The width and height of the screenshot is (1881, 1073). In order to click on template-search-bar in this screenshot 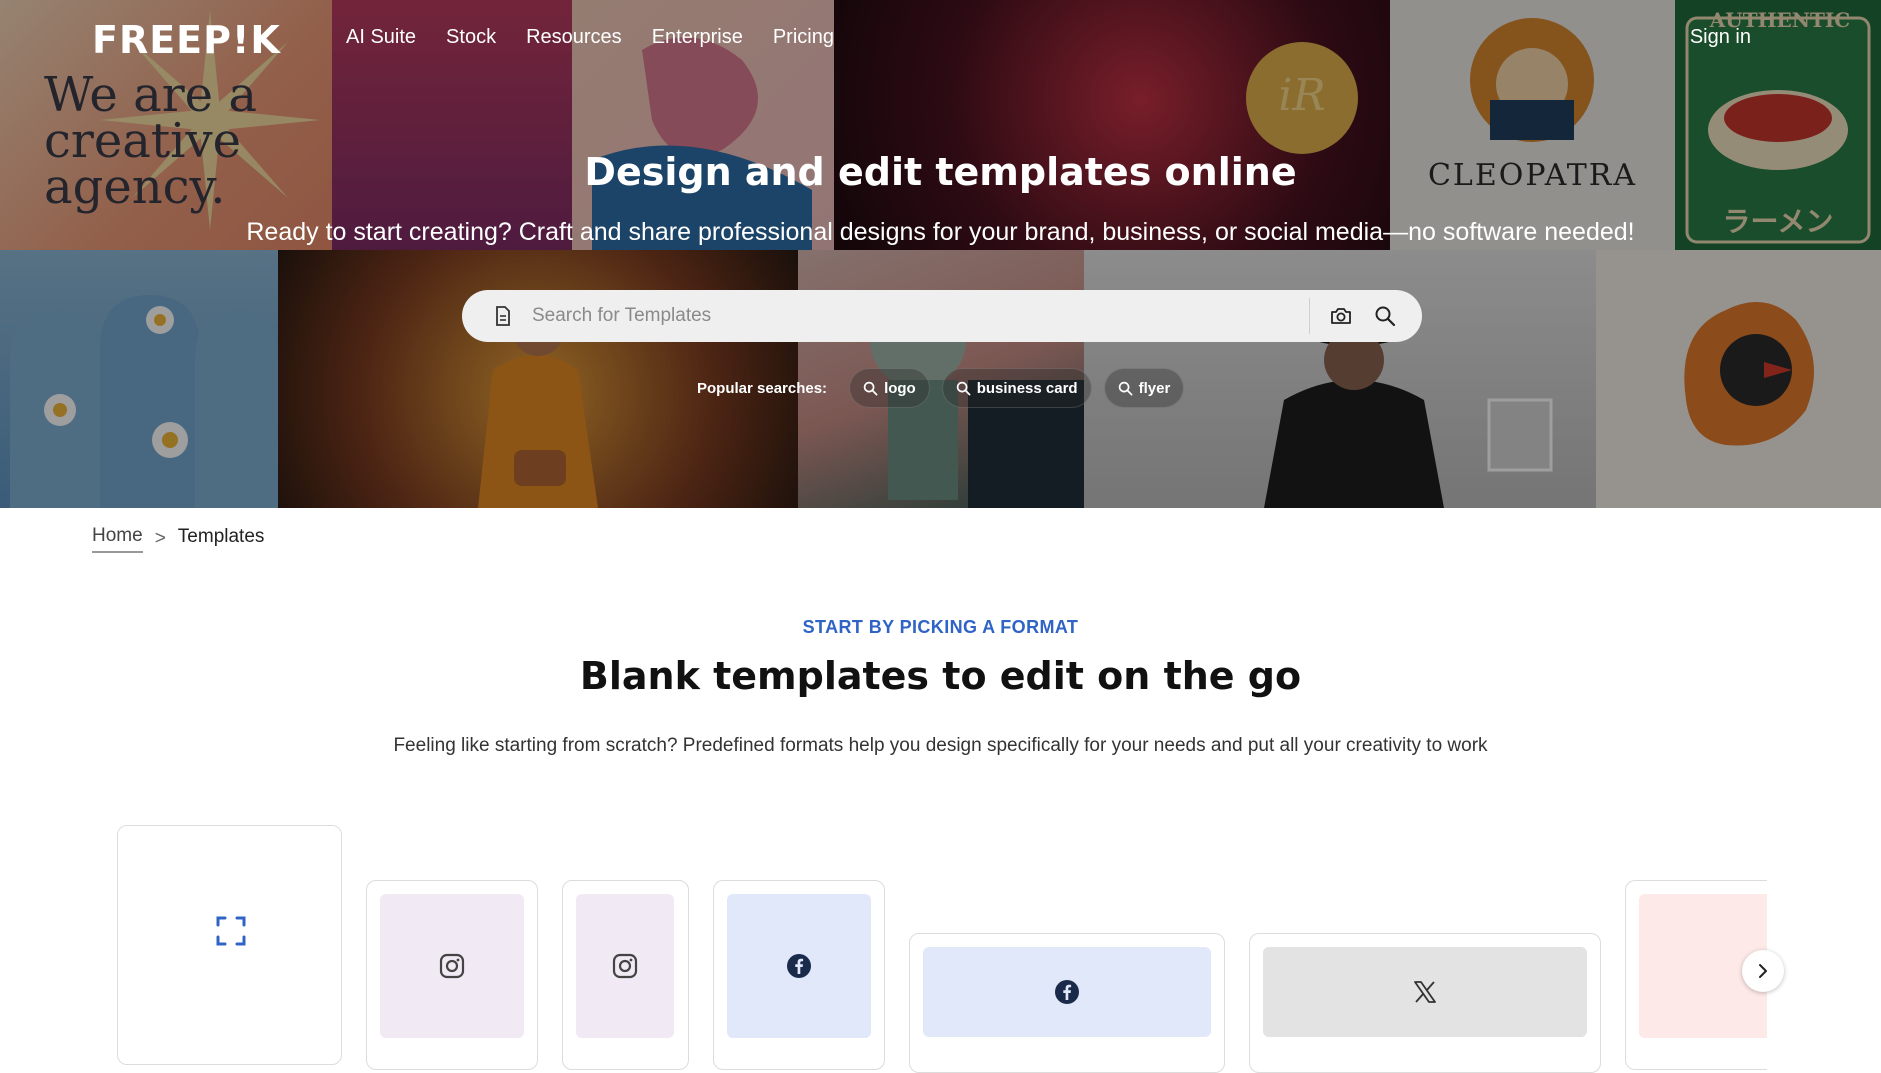, I will do `click(942, 316)`.